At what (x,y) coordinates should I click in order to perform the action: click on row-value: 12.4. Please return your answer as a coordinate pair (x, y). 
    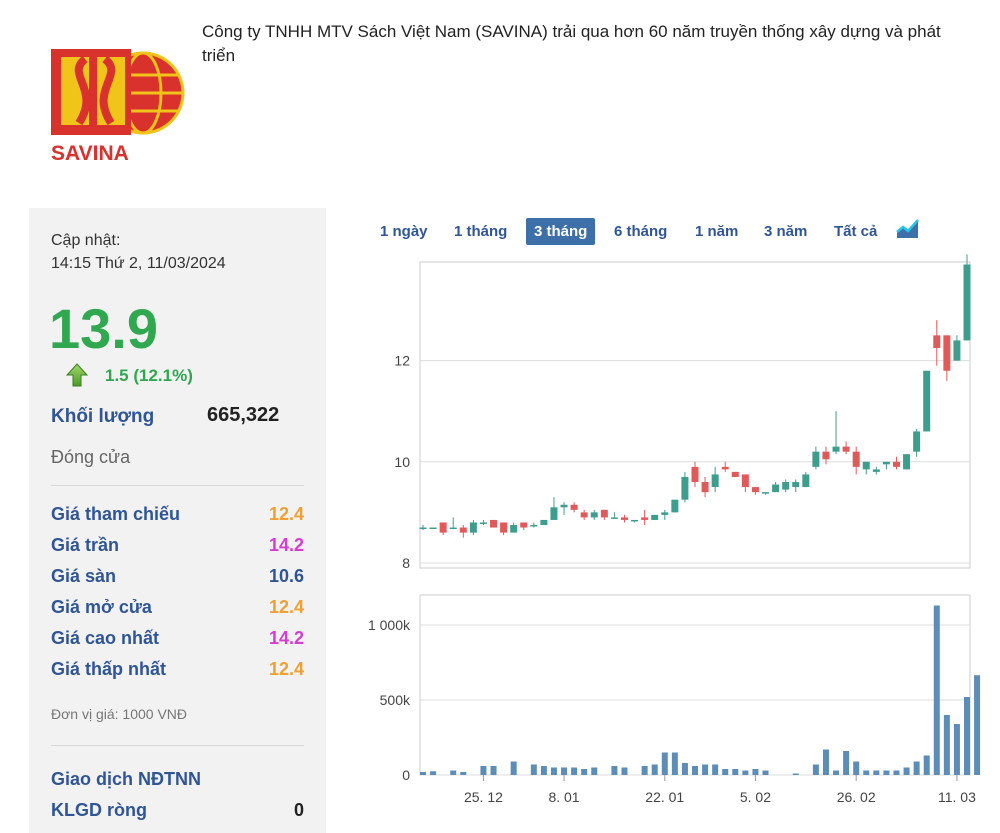
    Looking at the image, I should click on (286, 514).